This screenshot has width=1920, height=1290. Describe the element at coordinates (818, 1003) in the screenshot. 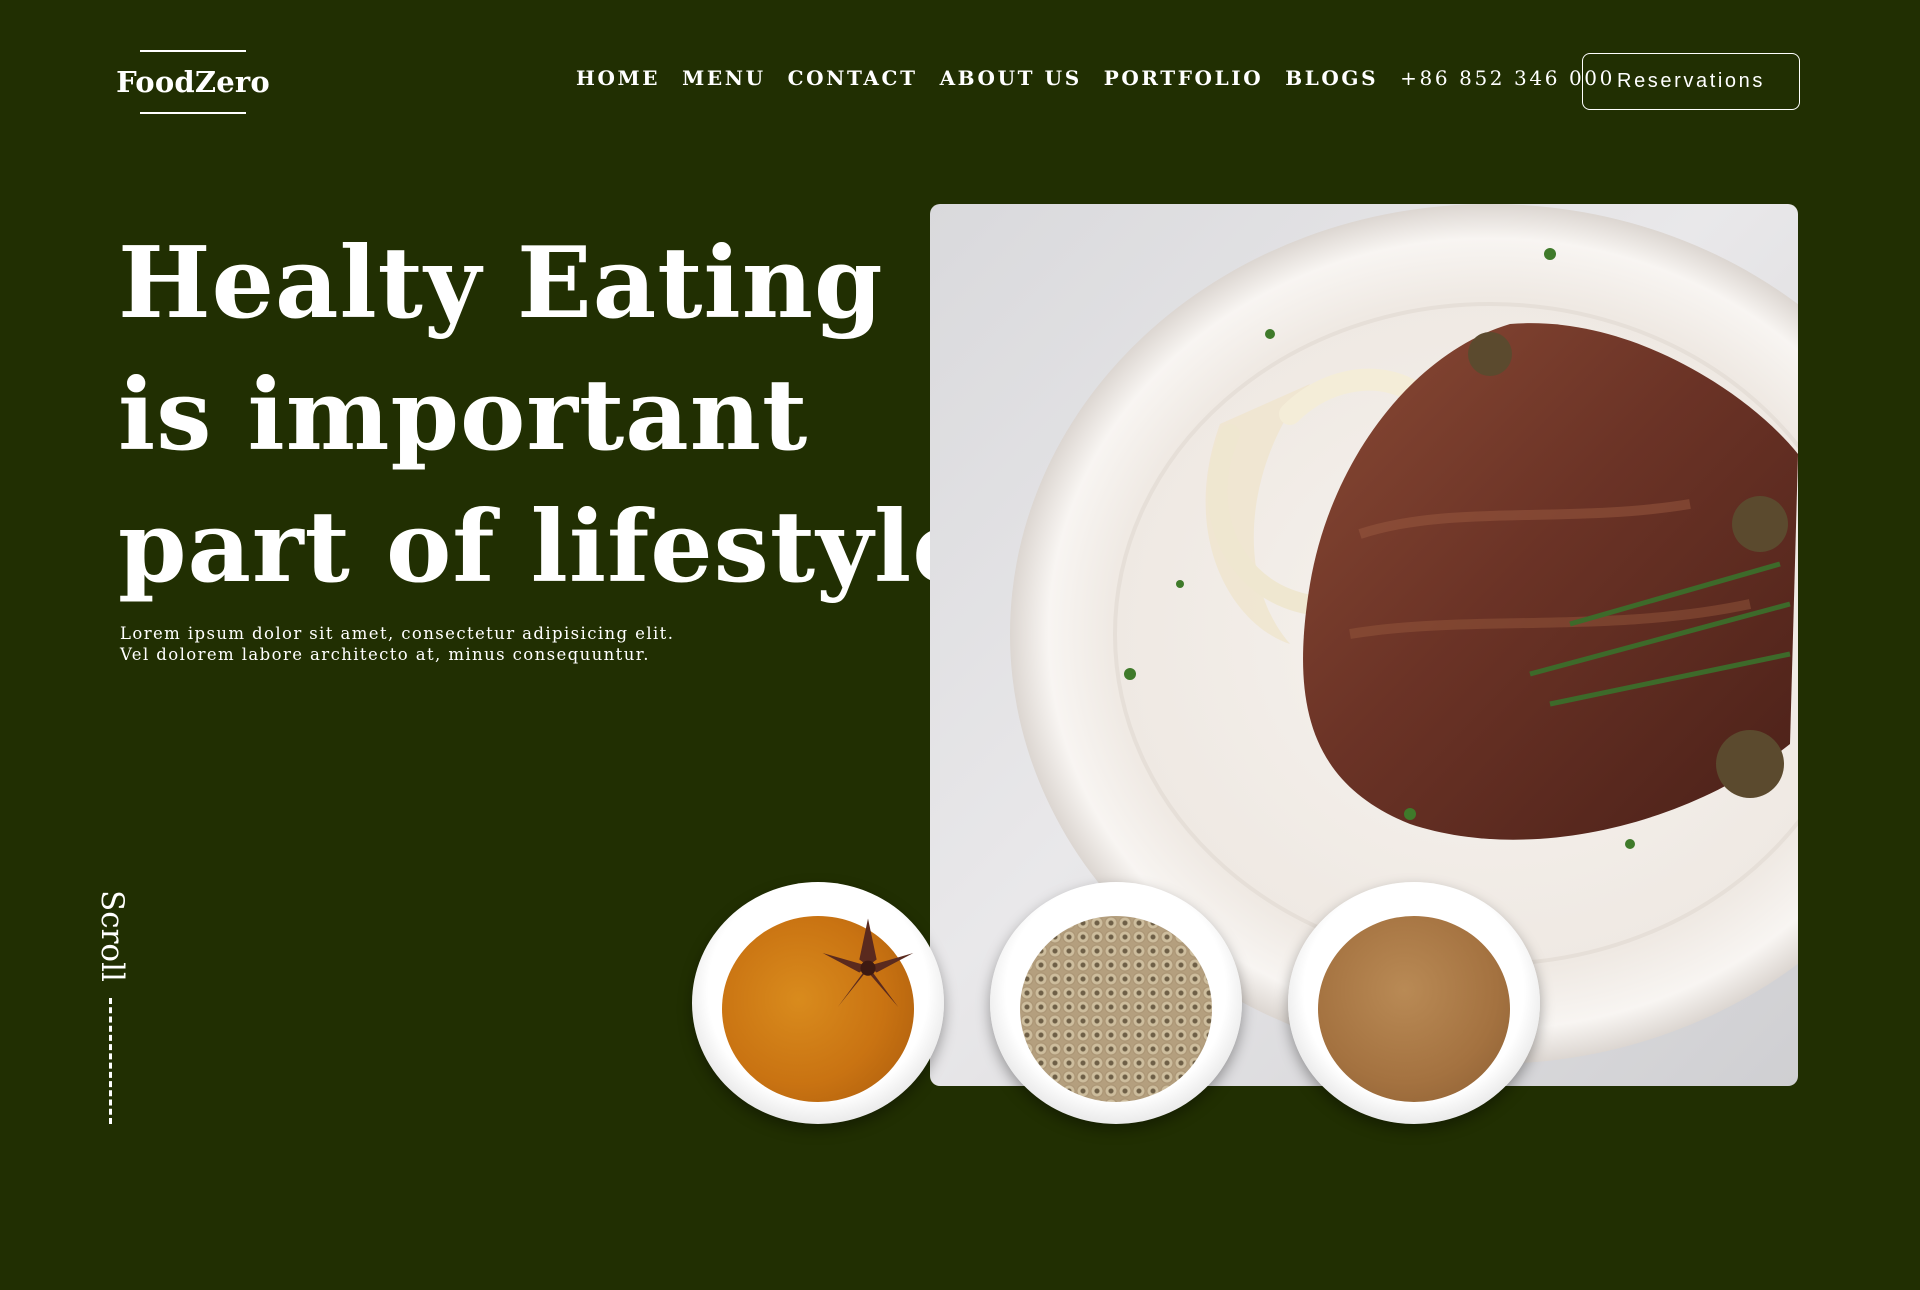

I see `spice-bowl-turmeric` at that location.